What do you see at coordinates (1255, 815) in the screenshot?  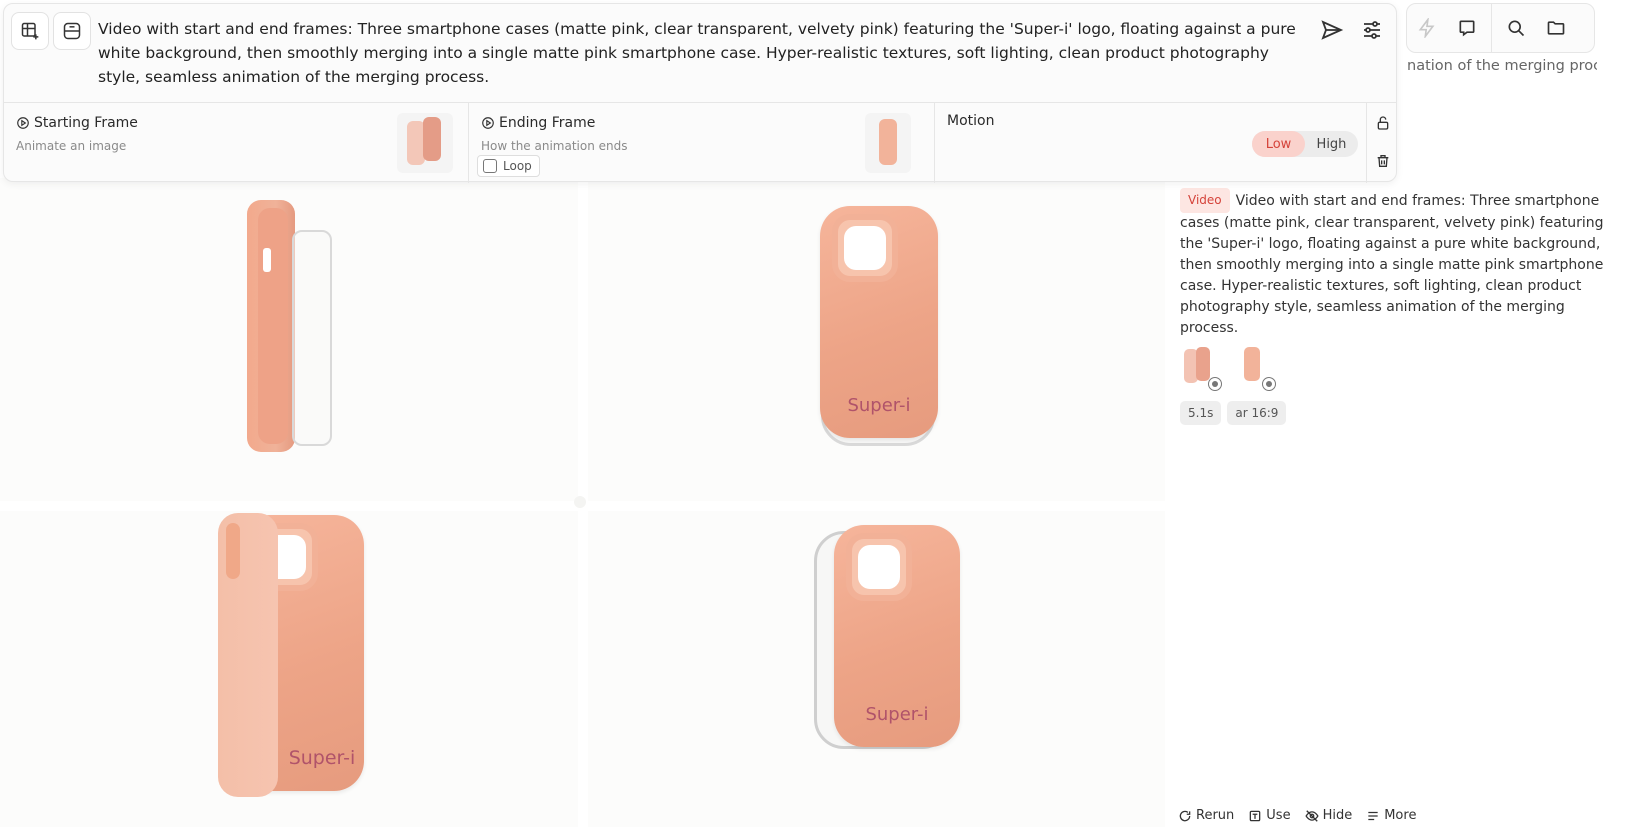 I see `use-icon` at bounding box center [1255, 815].